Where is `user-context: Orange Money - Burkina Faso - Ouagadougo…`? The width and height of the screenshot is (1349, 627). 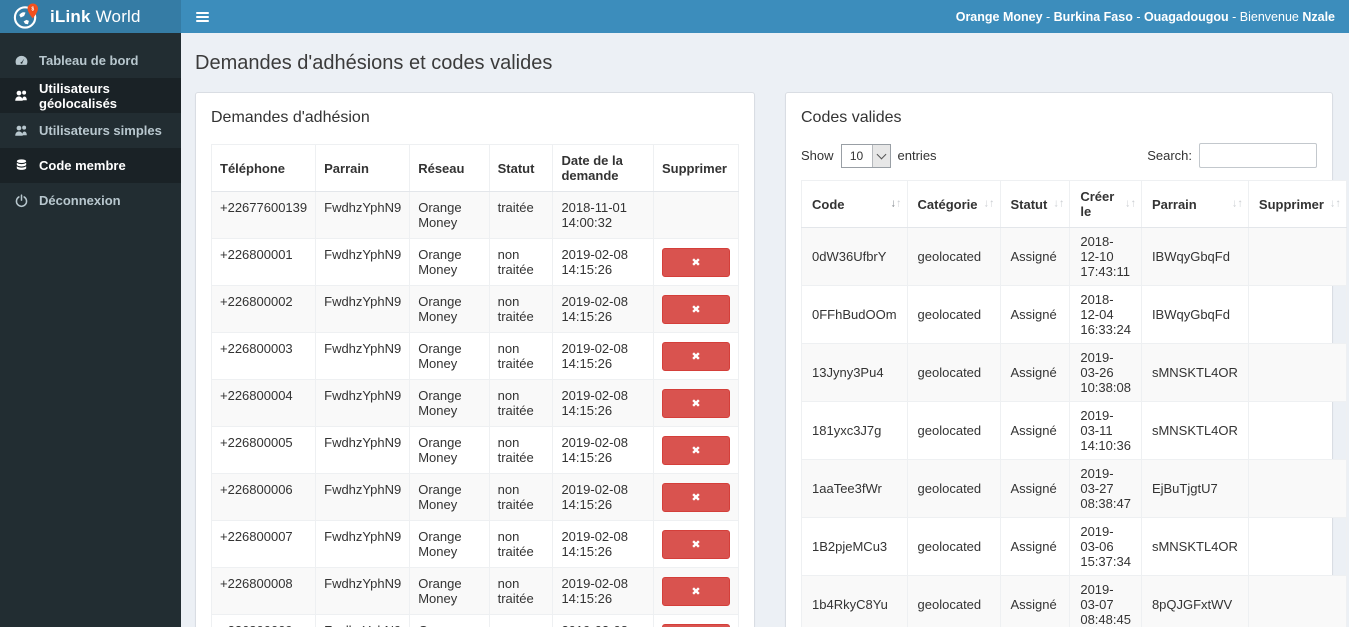 user-context: Orange Money - Burkina Faso - Ouagadougo… is located at coordinates (1145, 16).